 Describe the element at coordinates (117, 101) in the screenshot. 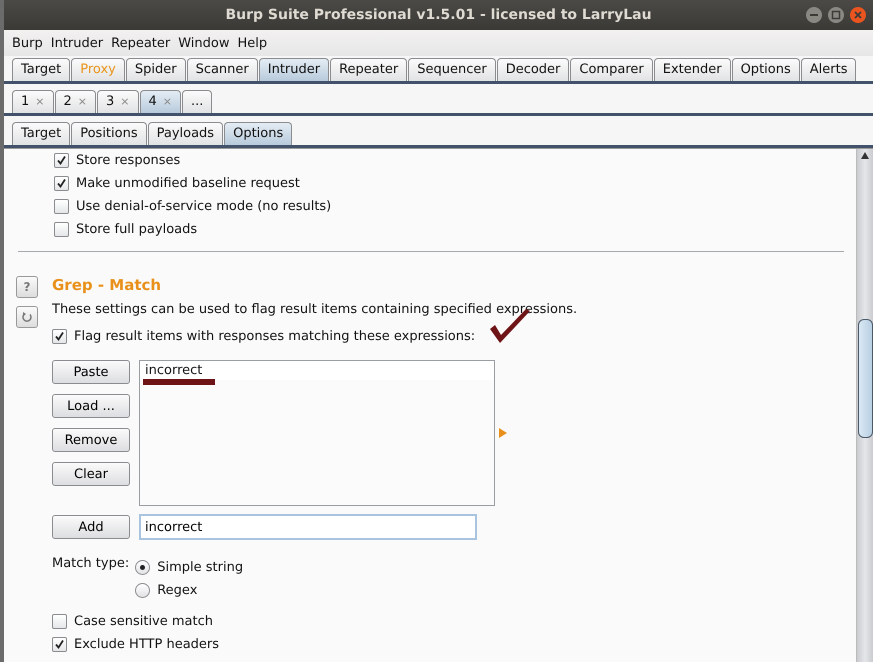

I see `attack-tab: 3 ×` at that location.